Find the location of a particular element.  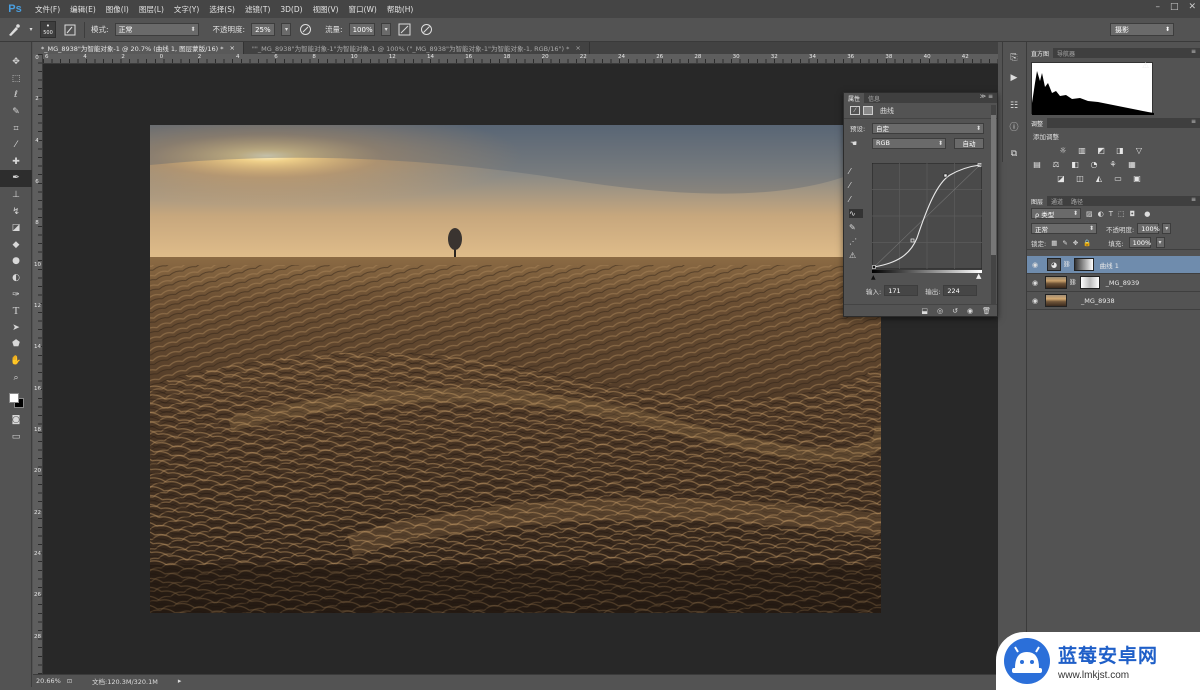

chain-icon: ⛓ is located at coordinates (1067, 264).